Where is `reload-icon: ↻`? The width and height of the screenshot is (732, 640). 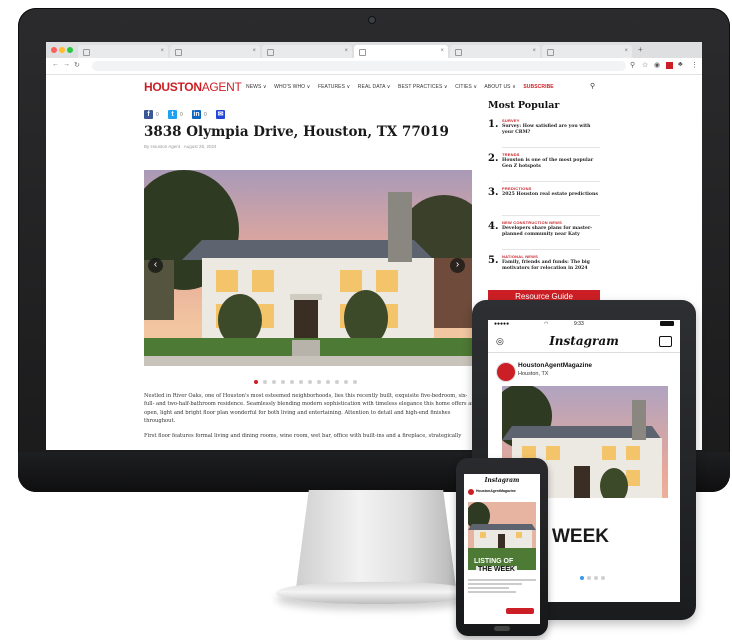
reload-icon: ↻ is located at coordinates (77, 65).